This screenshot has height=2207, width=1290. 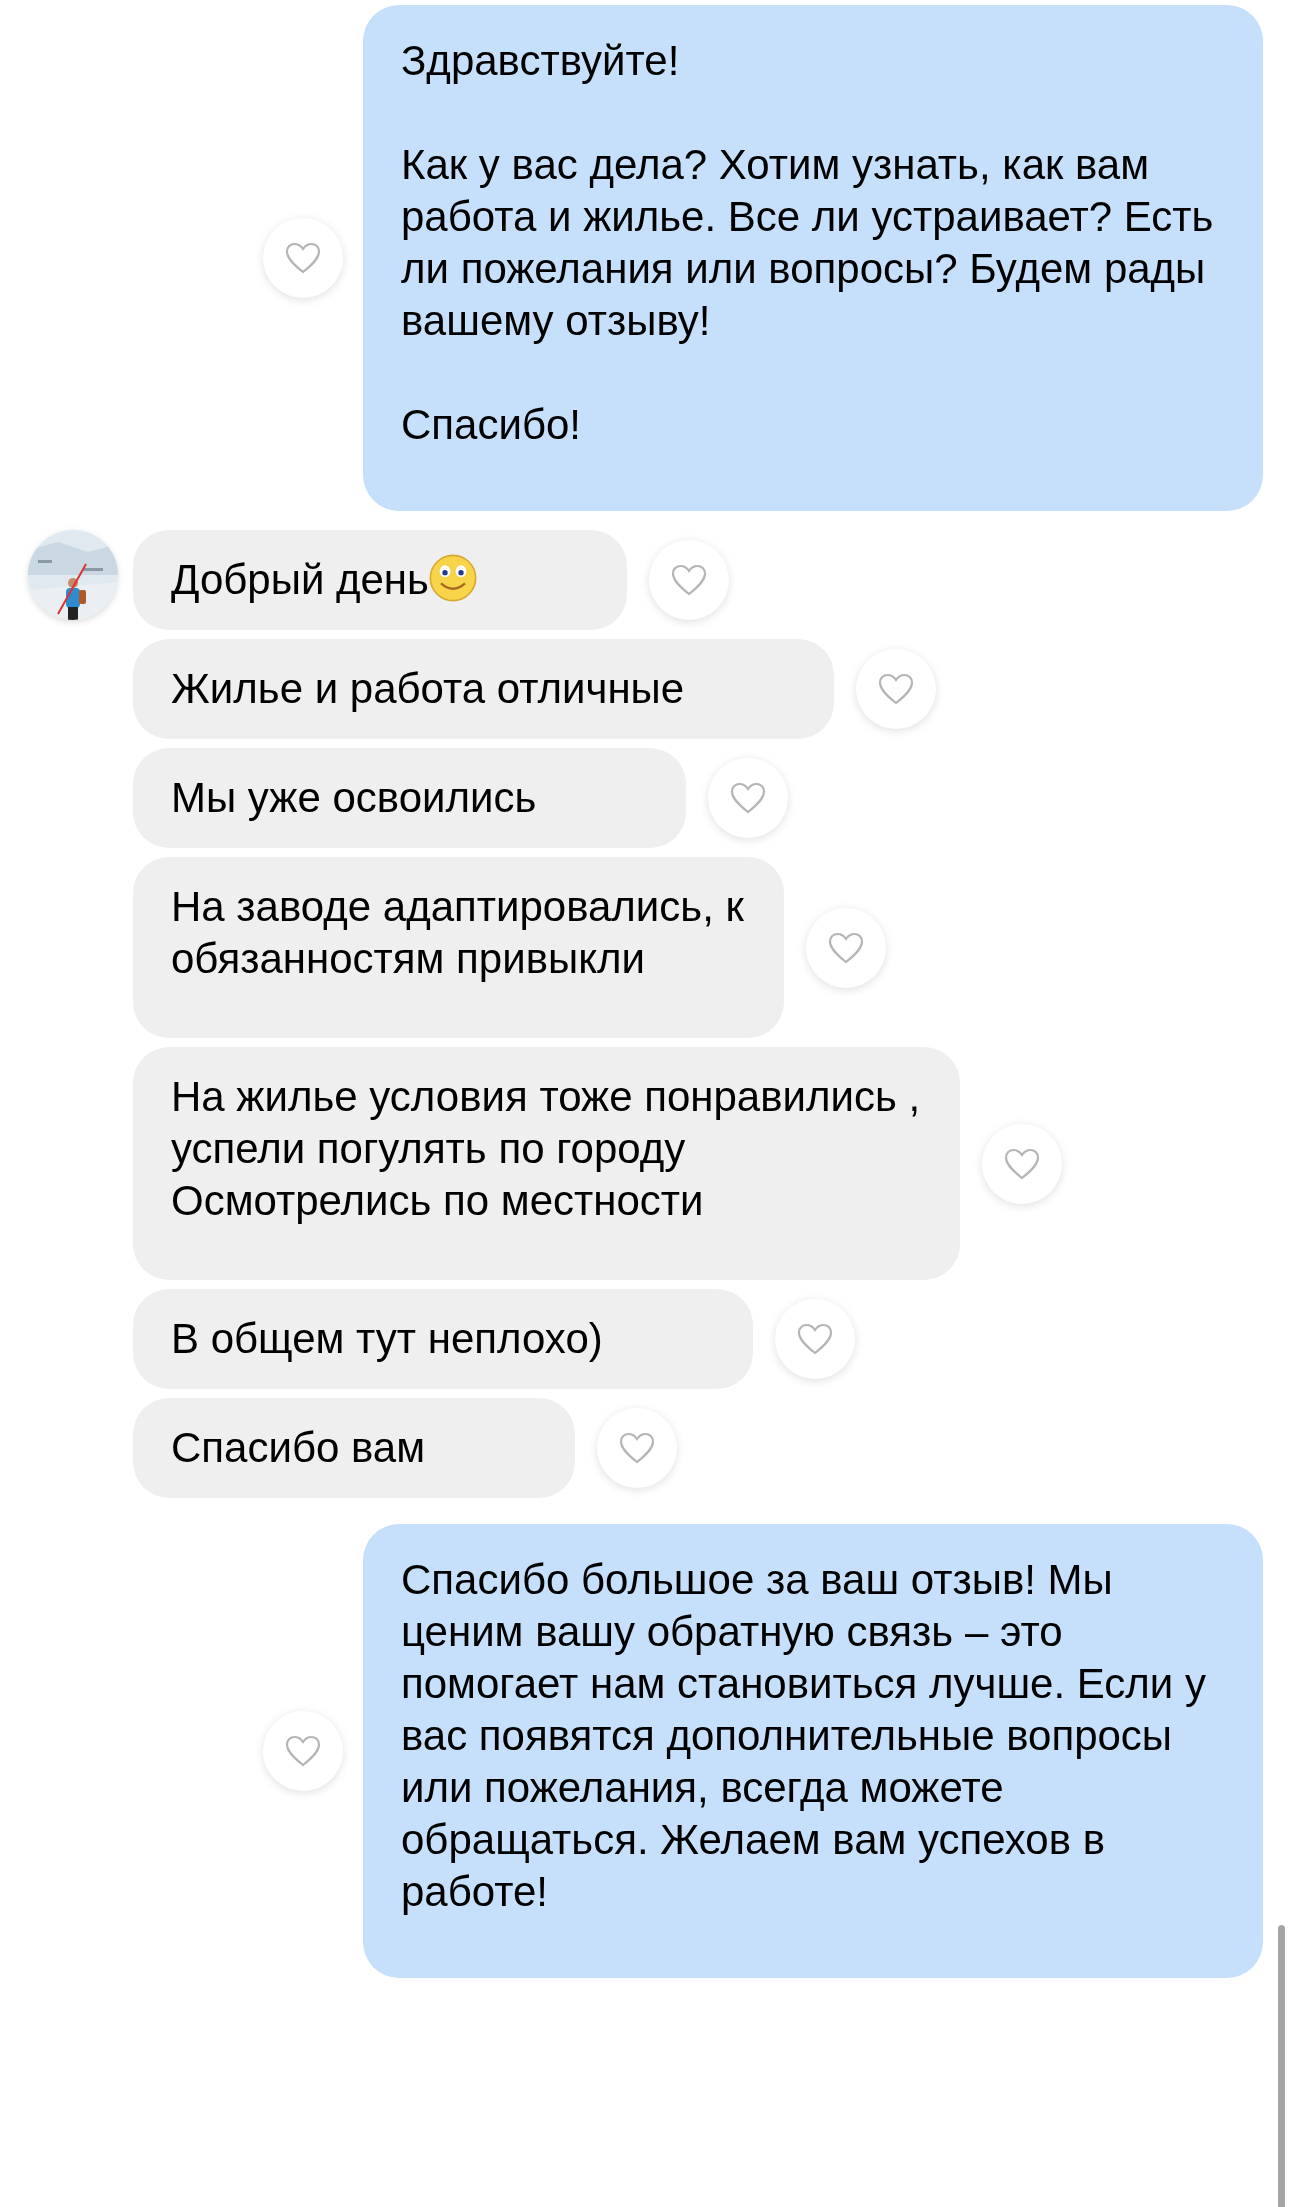 What do you see at coordinates (1281, 2066) in the screenshot?
I see `scrollbar` at bounding box center [1281, 2066].